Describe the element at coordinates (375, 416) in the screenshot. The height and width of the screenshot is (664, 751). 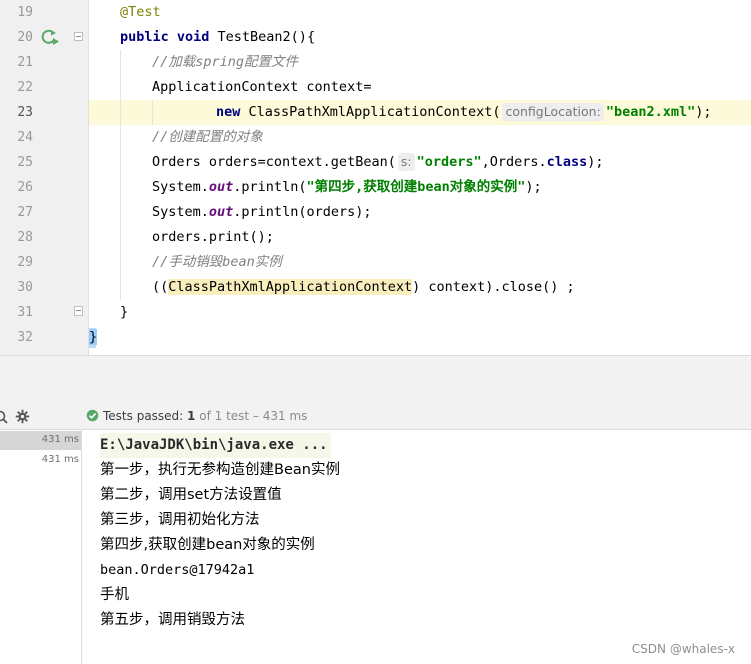
I see `run-toolbar: Tests passed: 1 of 1 test – 431 ms` at that location.